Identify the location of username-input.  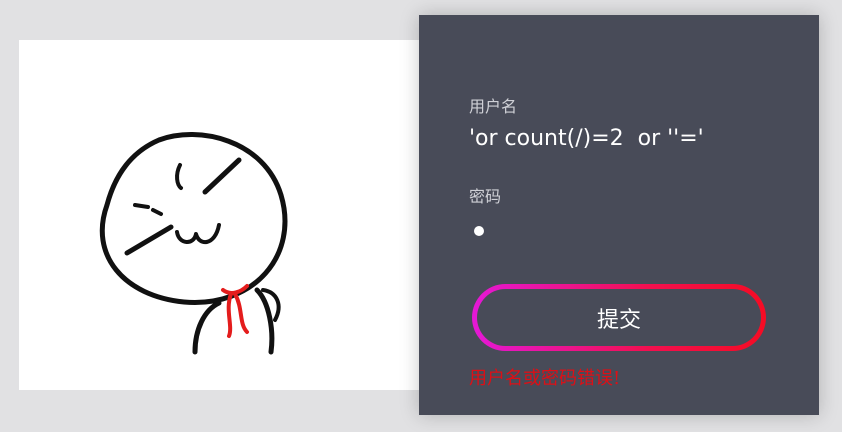
(629, 138).